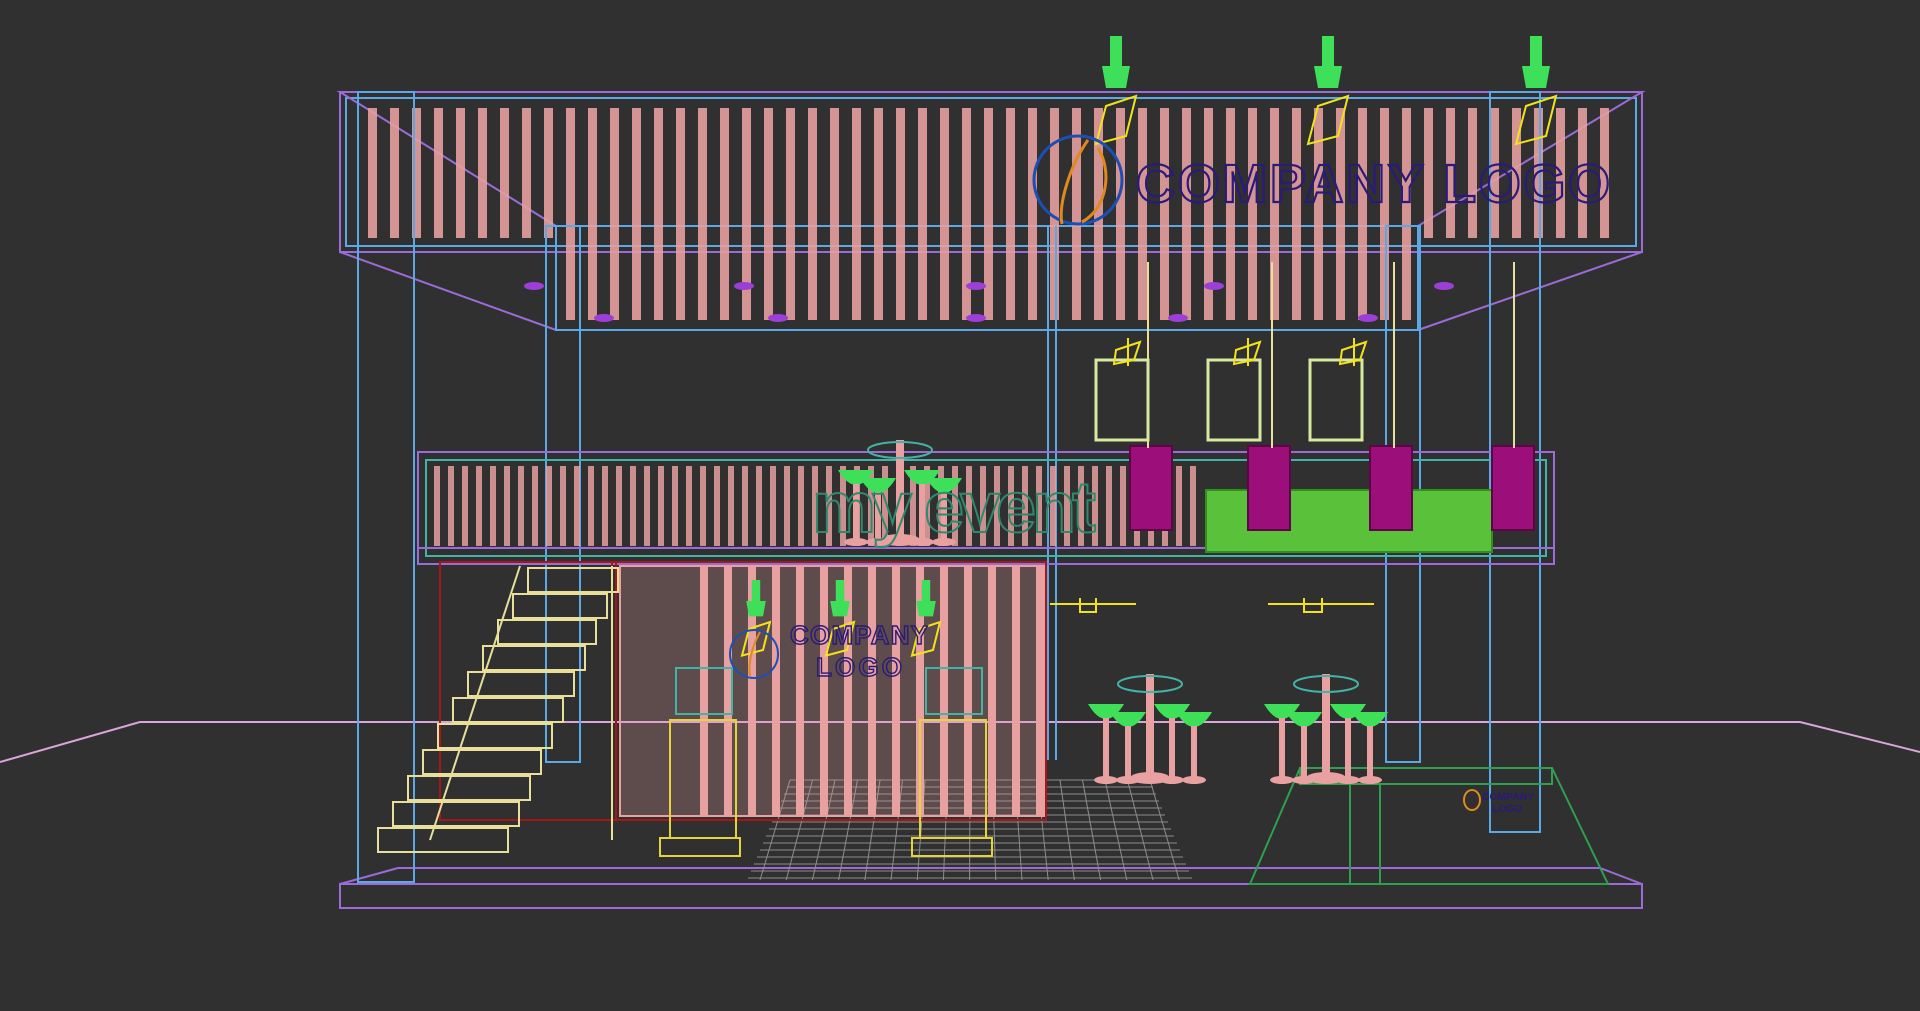 Image resolution: width=1920 pixels, height=1011 pixels. I want to click on hanging-wires, so click(1331, 355).